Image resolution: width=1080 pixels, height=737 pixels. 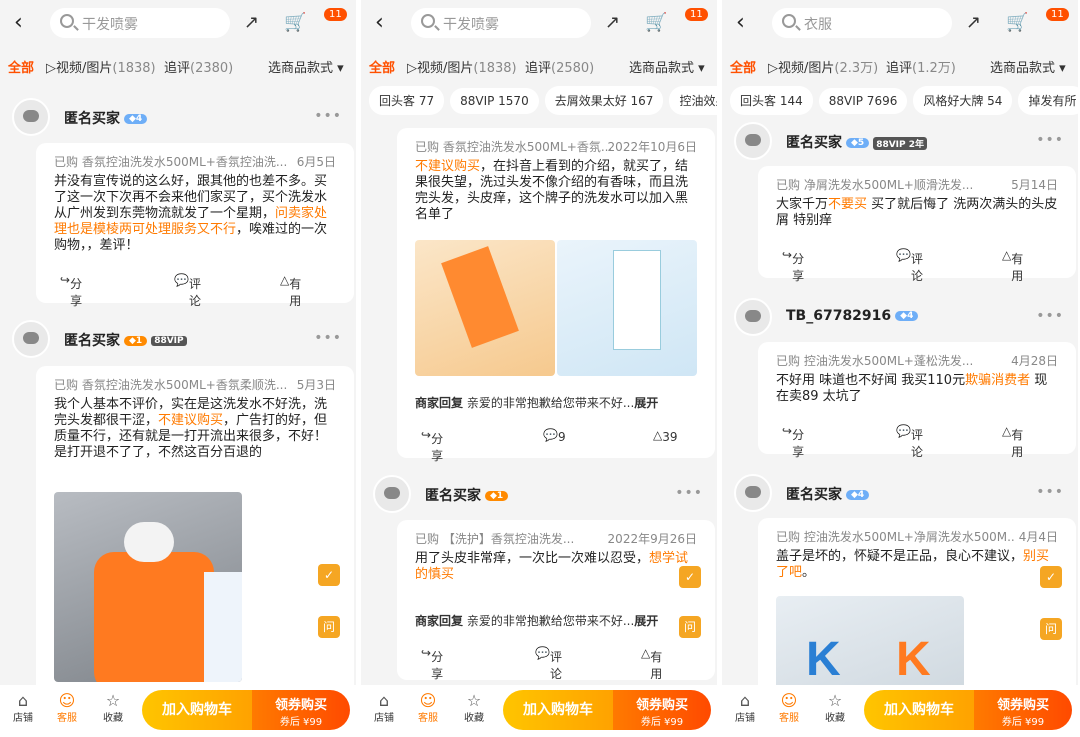 I want to click on cart-badge: 11, so click(x=335, y=14).